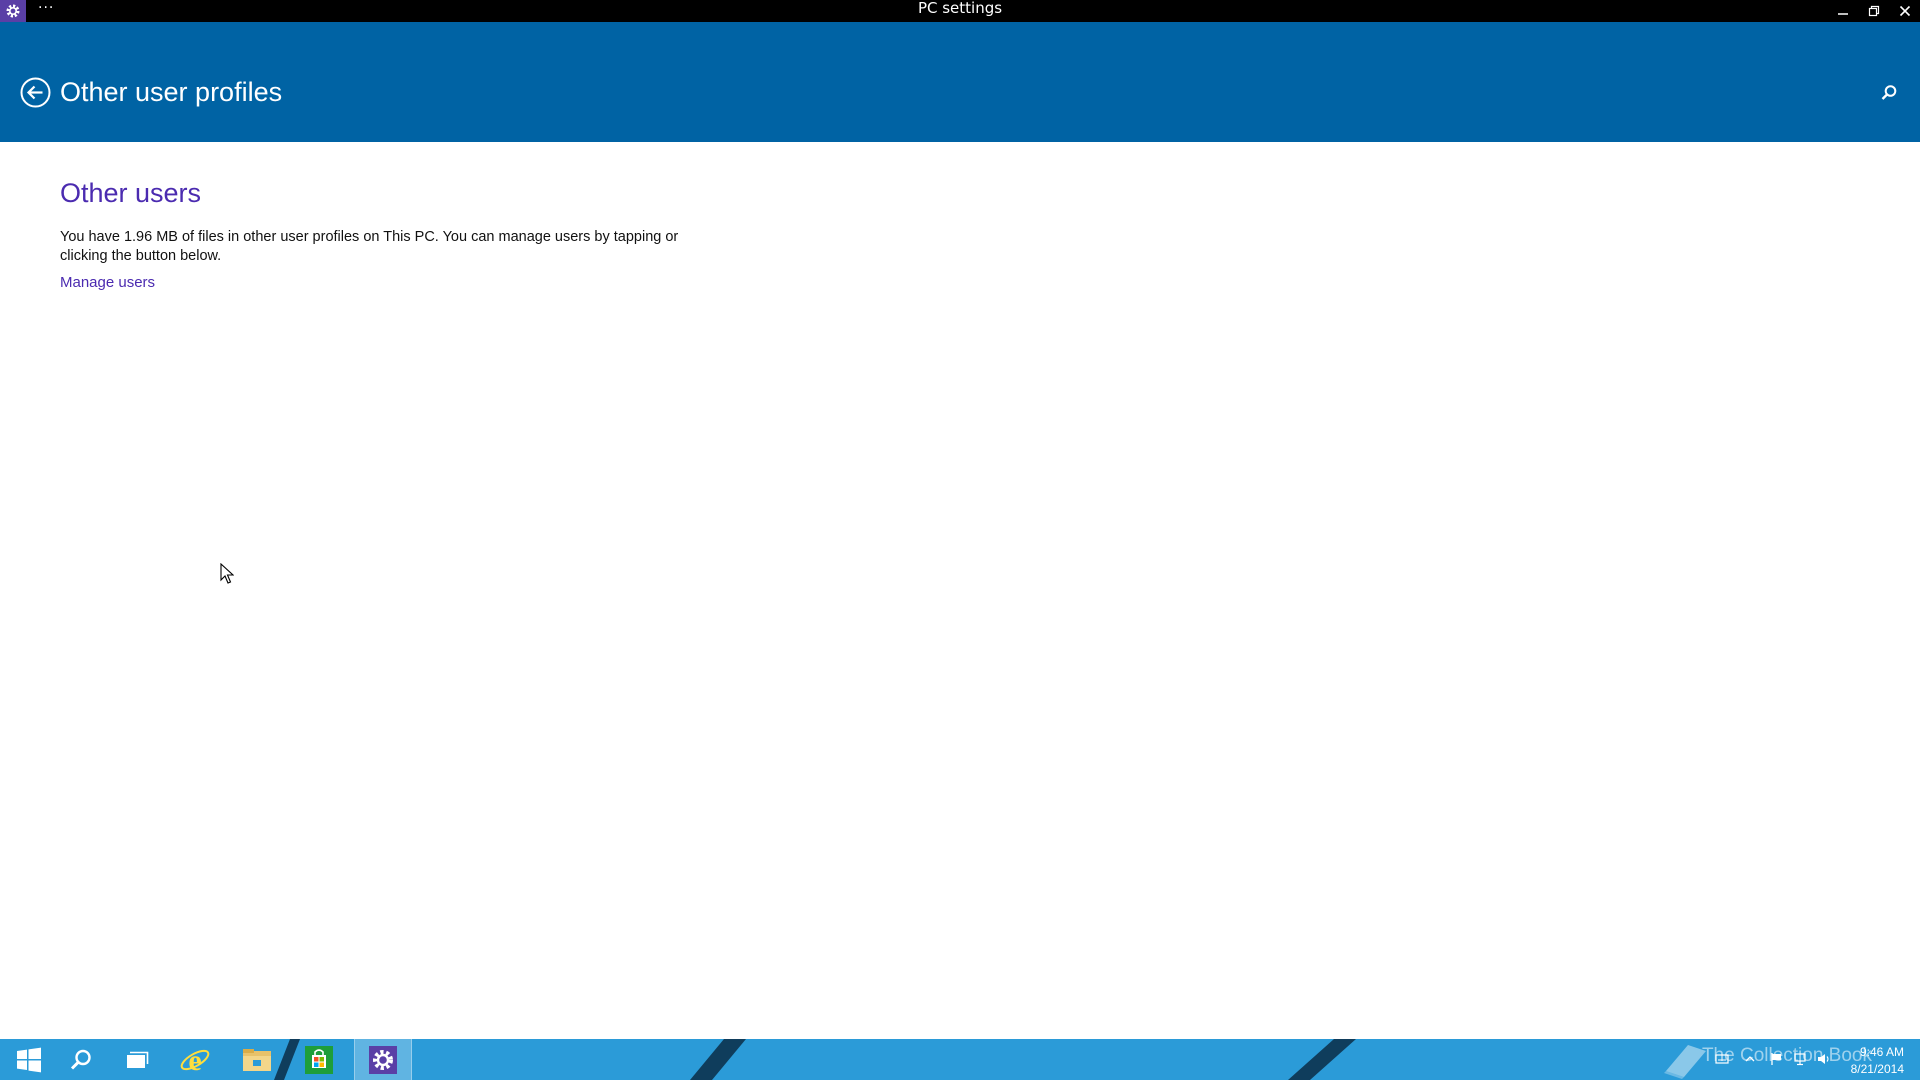 The image size is (1920, 1080). I want to click on volume-icon, so click(1824, 1059).